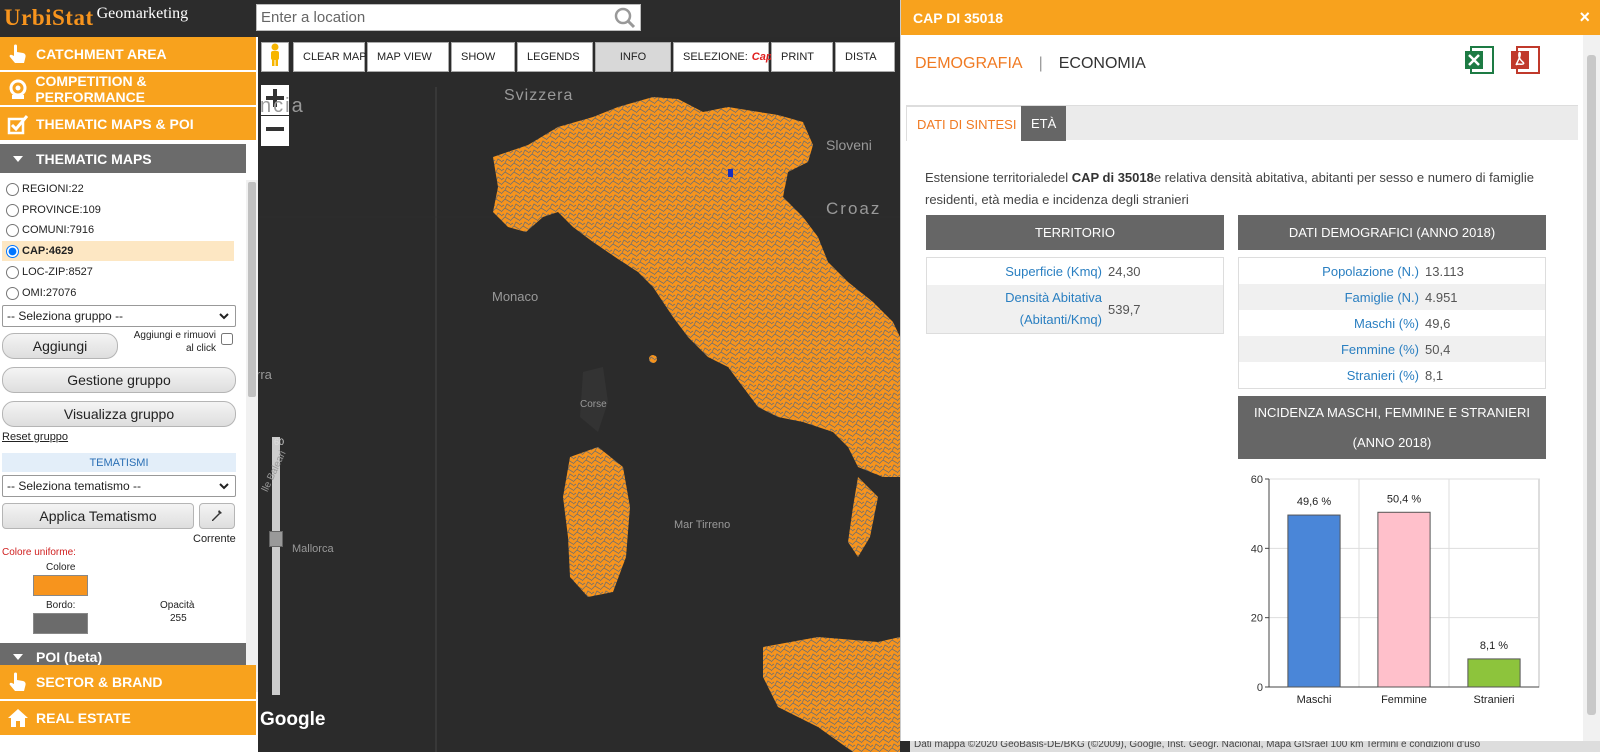 The height and width of the screenshot is (752, 1600). I want to click on level-province: PROVINCE:109, so click(53, 210).